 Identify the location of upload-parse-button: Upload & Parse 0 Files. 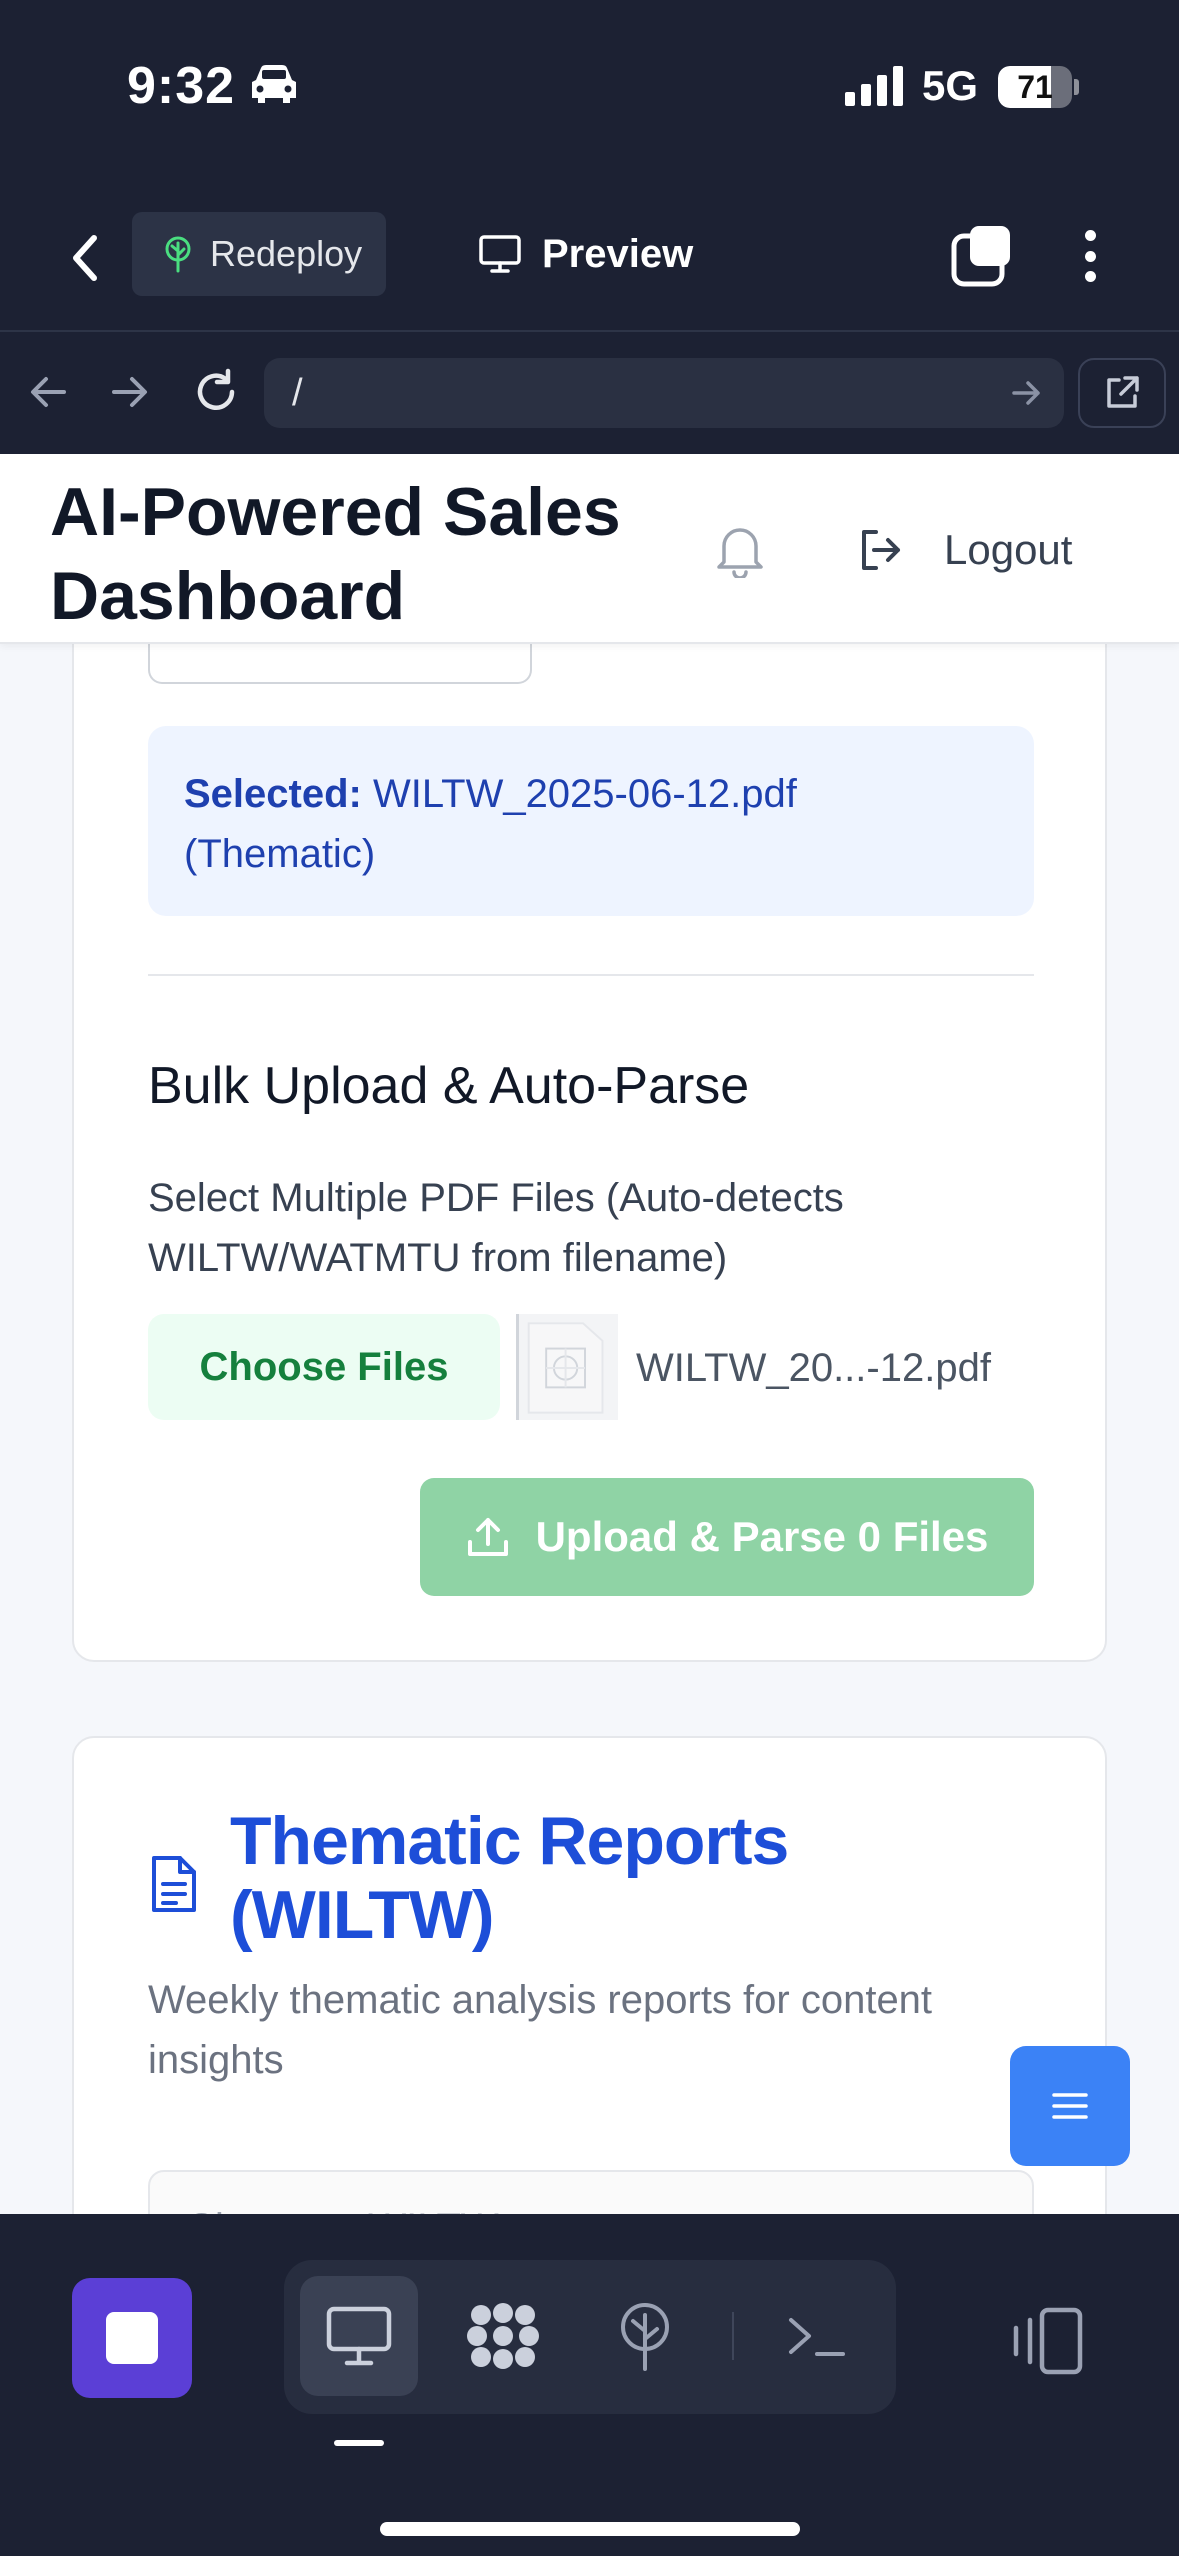
(727, 1537).